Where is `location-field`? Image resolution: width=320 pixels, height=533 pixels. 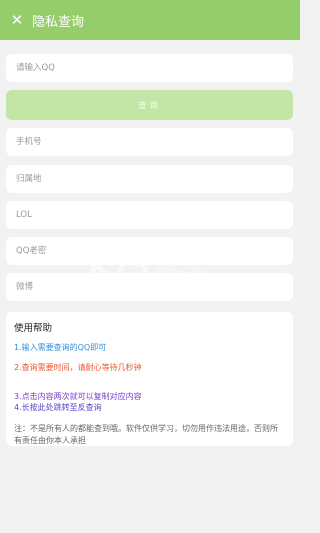
location-field is located at coordinates (149, 179).